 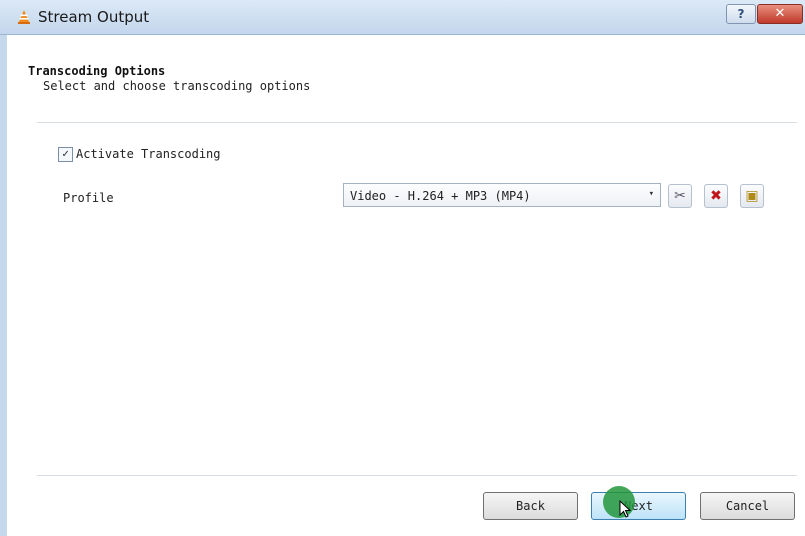 I want to click on scissors-icon: ✂, so click(x=680, y=196).